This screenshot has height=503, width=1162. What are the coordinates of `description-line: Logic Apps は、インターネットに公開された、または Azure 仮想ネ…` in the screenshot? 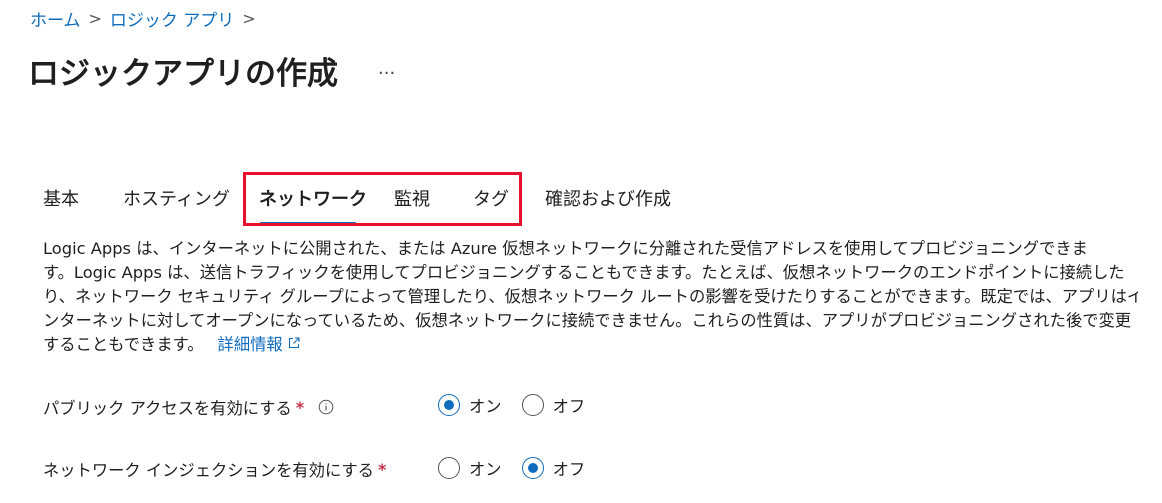 It's located at (565, 248).